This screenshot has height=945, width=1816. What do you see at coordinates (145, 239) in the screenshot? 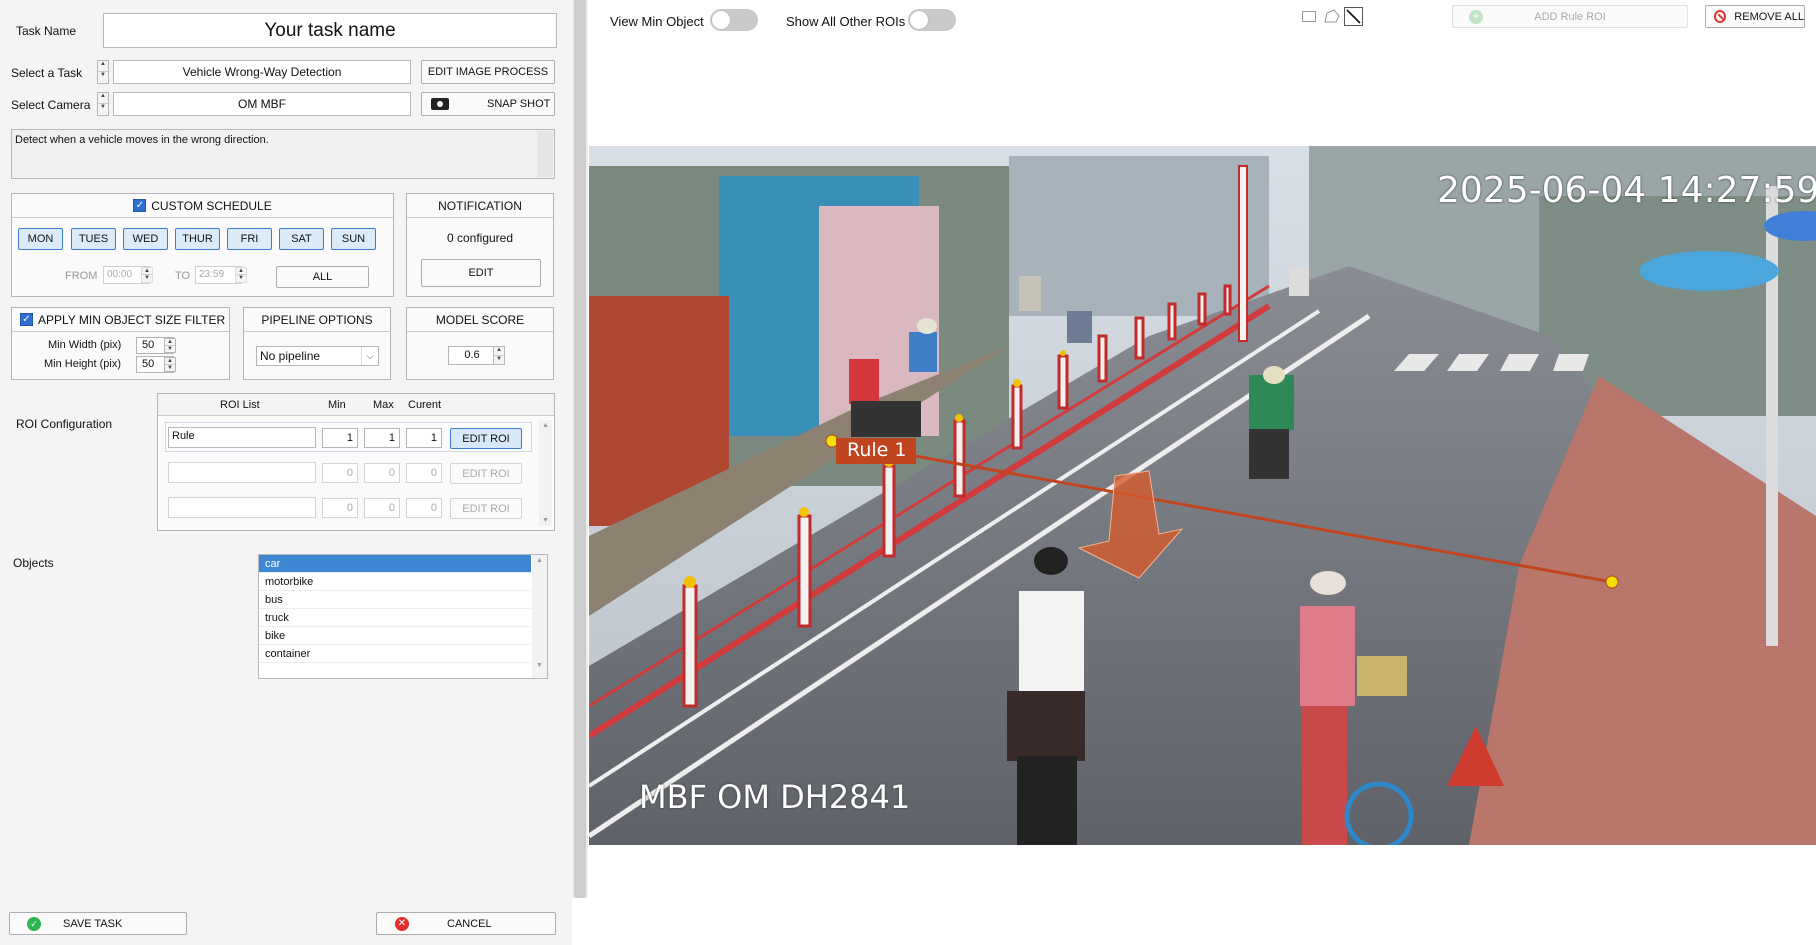
I see `day-wed-button: WED` at bounding box center [145, 239].